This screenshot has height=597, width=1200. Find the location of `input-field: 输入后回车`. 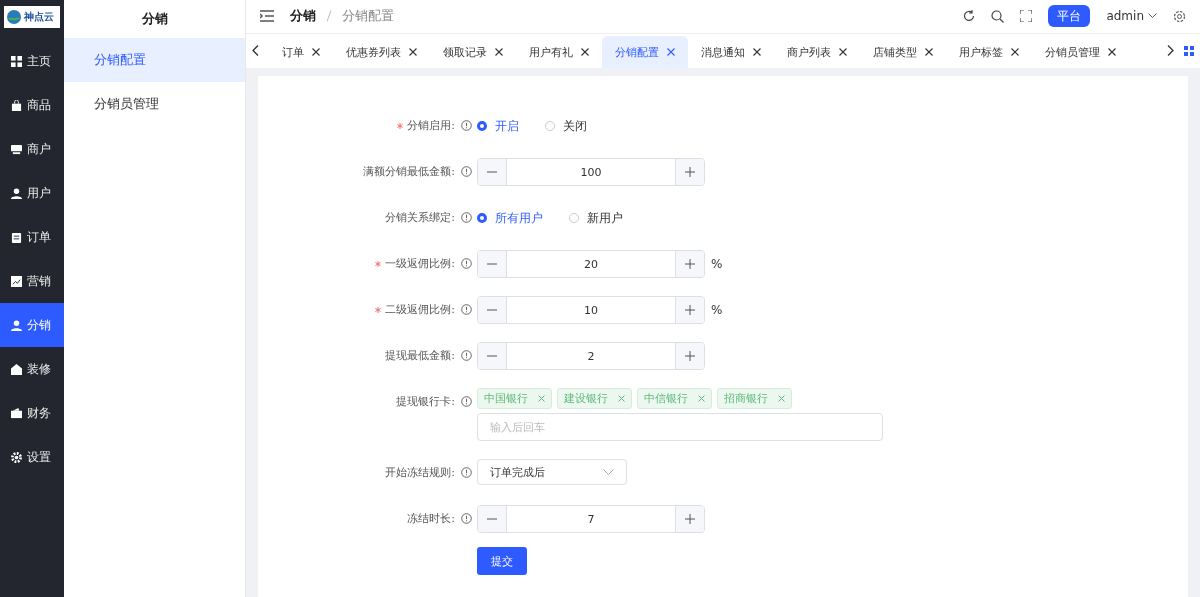

input-field: 输入后回车 is located at coordinates (680, 427).